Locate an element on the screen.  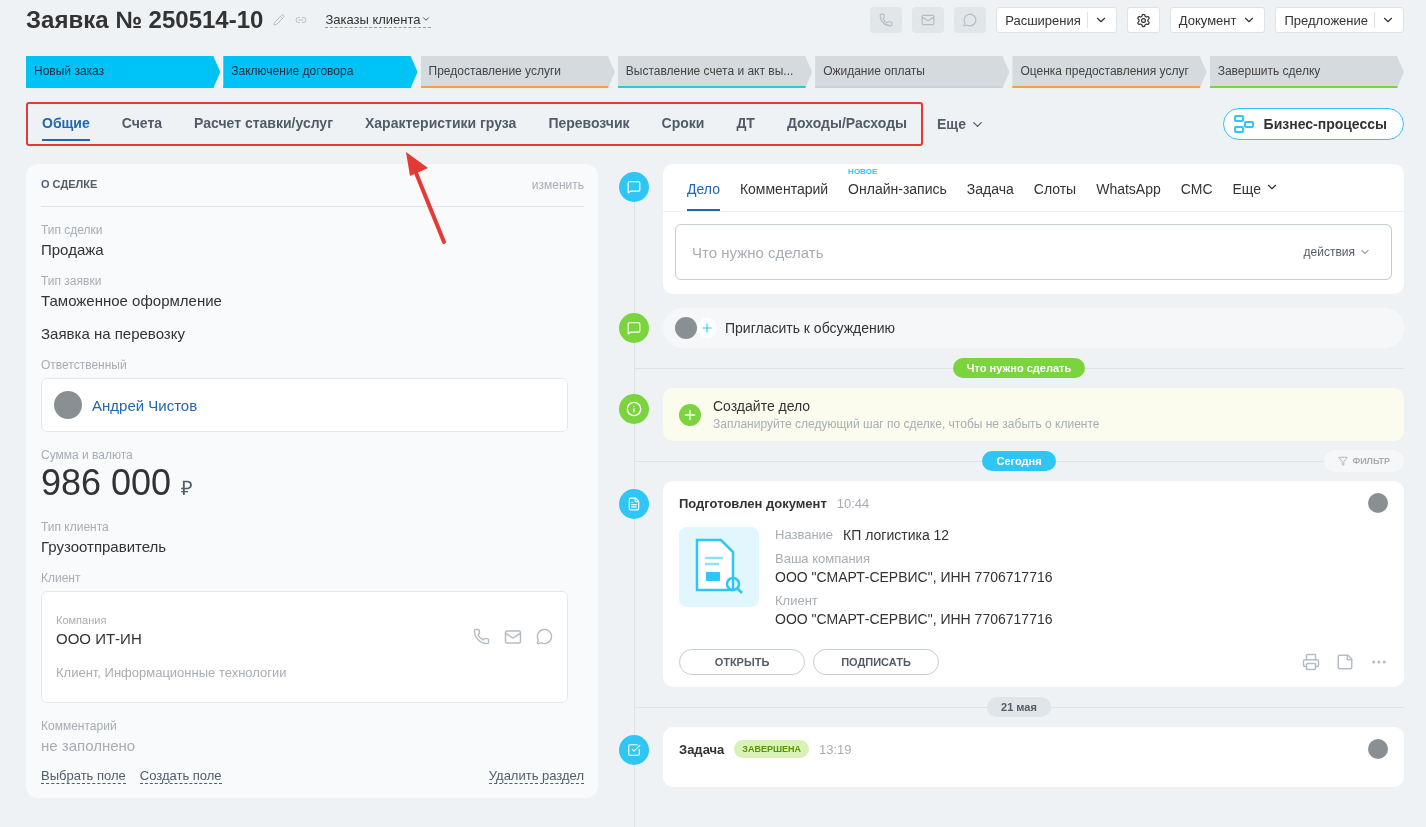
section-tab: Счета is located at coordinates (142, 124).